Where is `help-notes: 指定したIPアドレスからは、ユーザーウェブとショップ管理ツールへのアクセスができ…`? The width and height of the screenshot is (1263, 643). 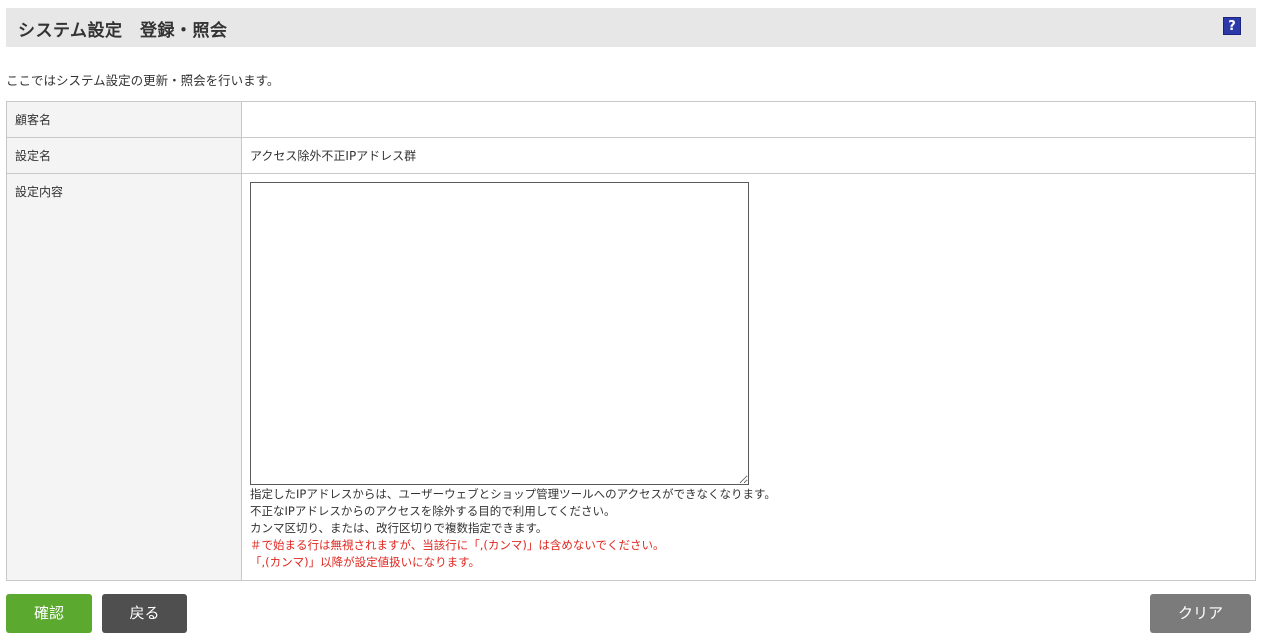 help-notes: 指定したIPアドレスからは、ユーザーウェブとショップ管理ツールへのアクセスができ… is located at coordinates (748, 528).